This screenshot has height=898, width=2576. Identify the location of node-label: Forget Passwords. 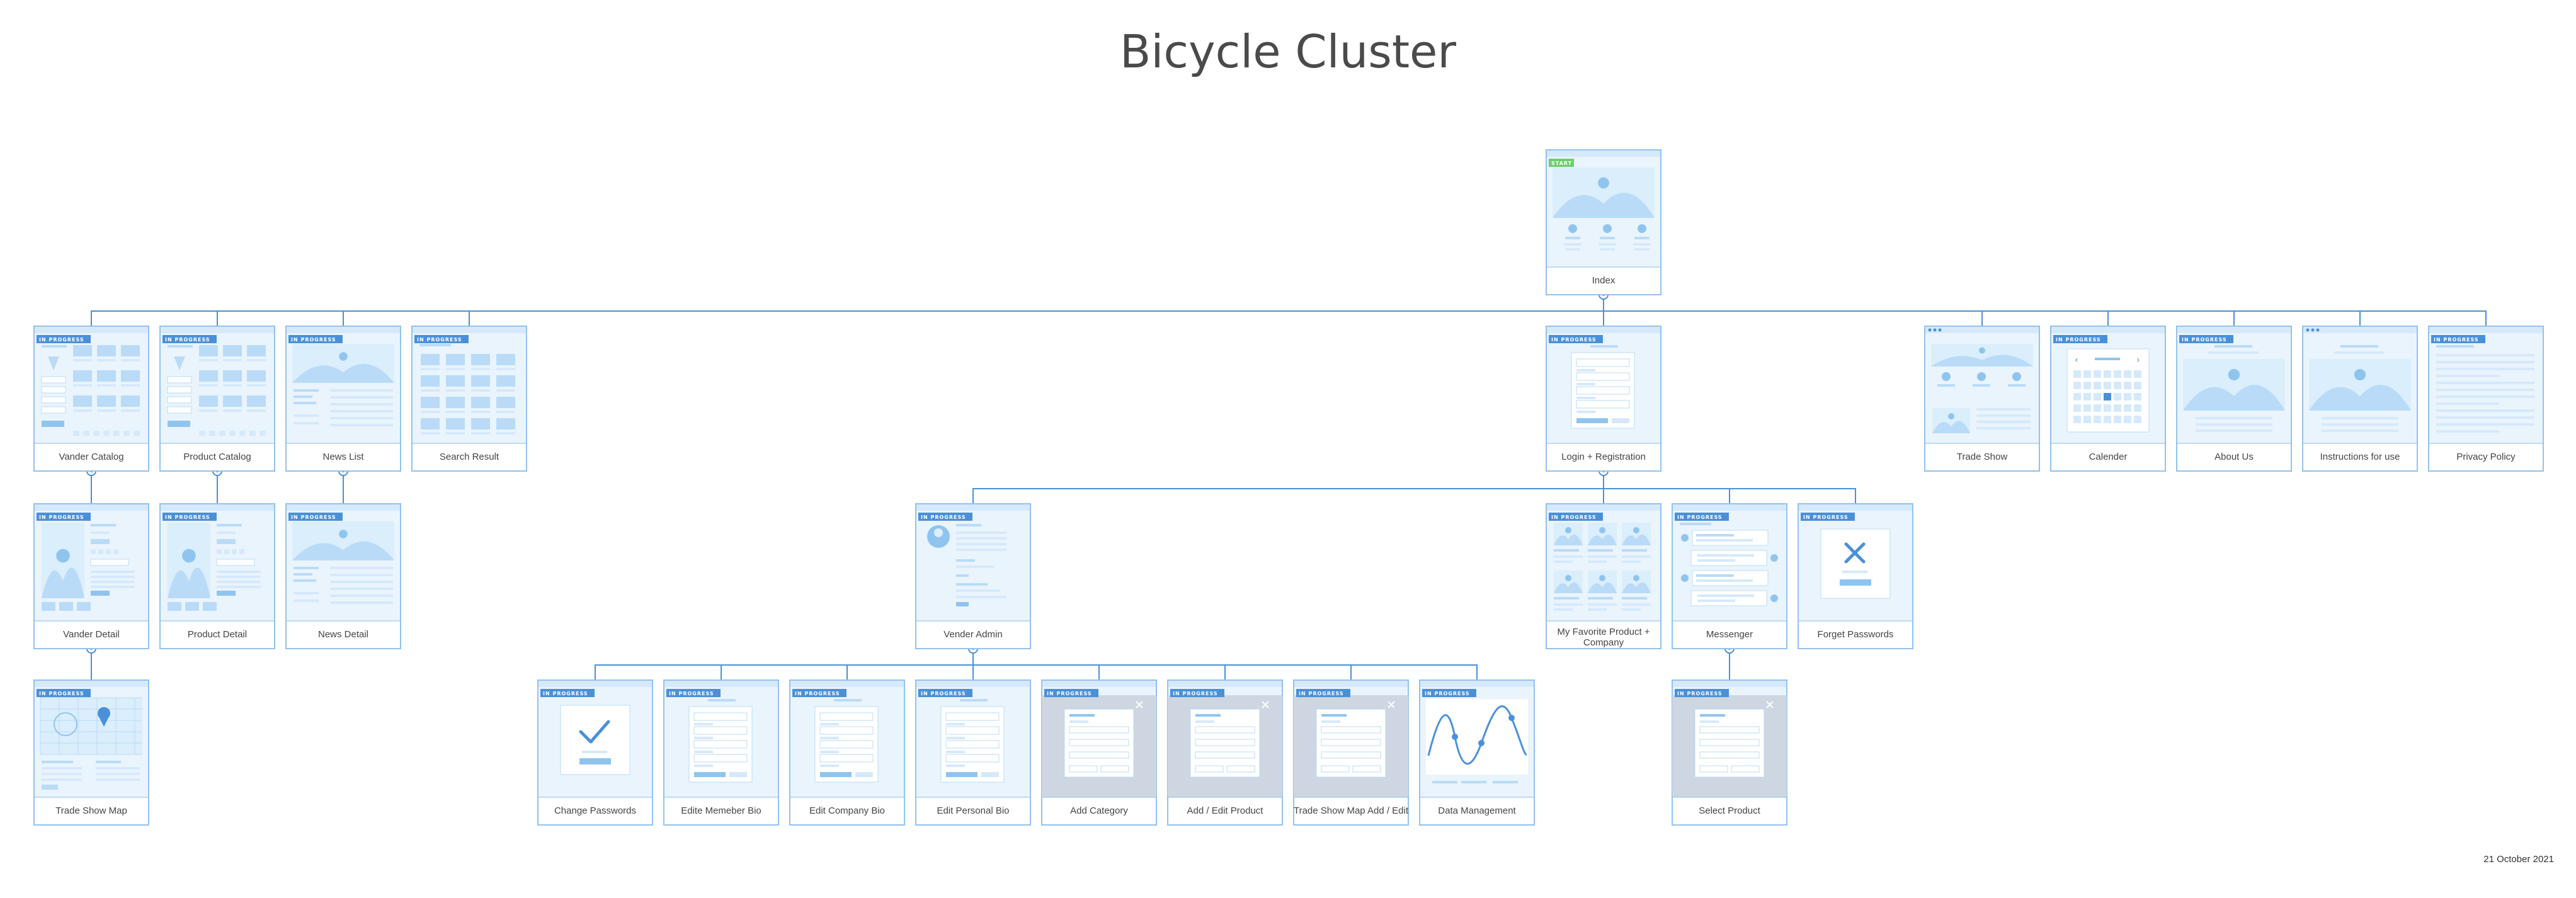
(1856, 634).